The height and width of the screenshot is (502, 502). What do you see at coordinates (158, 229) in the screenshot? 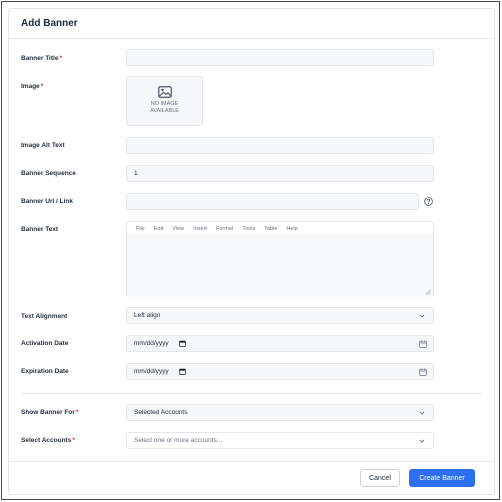
I see `menu-edit: Edit` at bounding box center [158, 229].